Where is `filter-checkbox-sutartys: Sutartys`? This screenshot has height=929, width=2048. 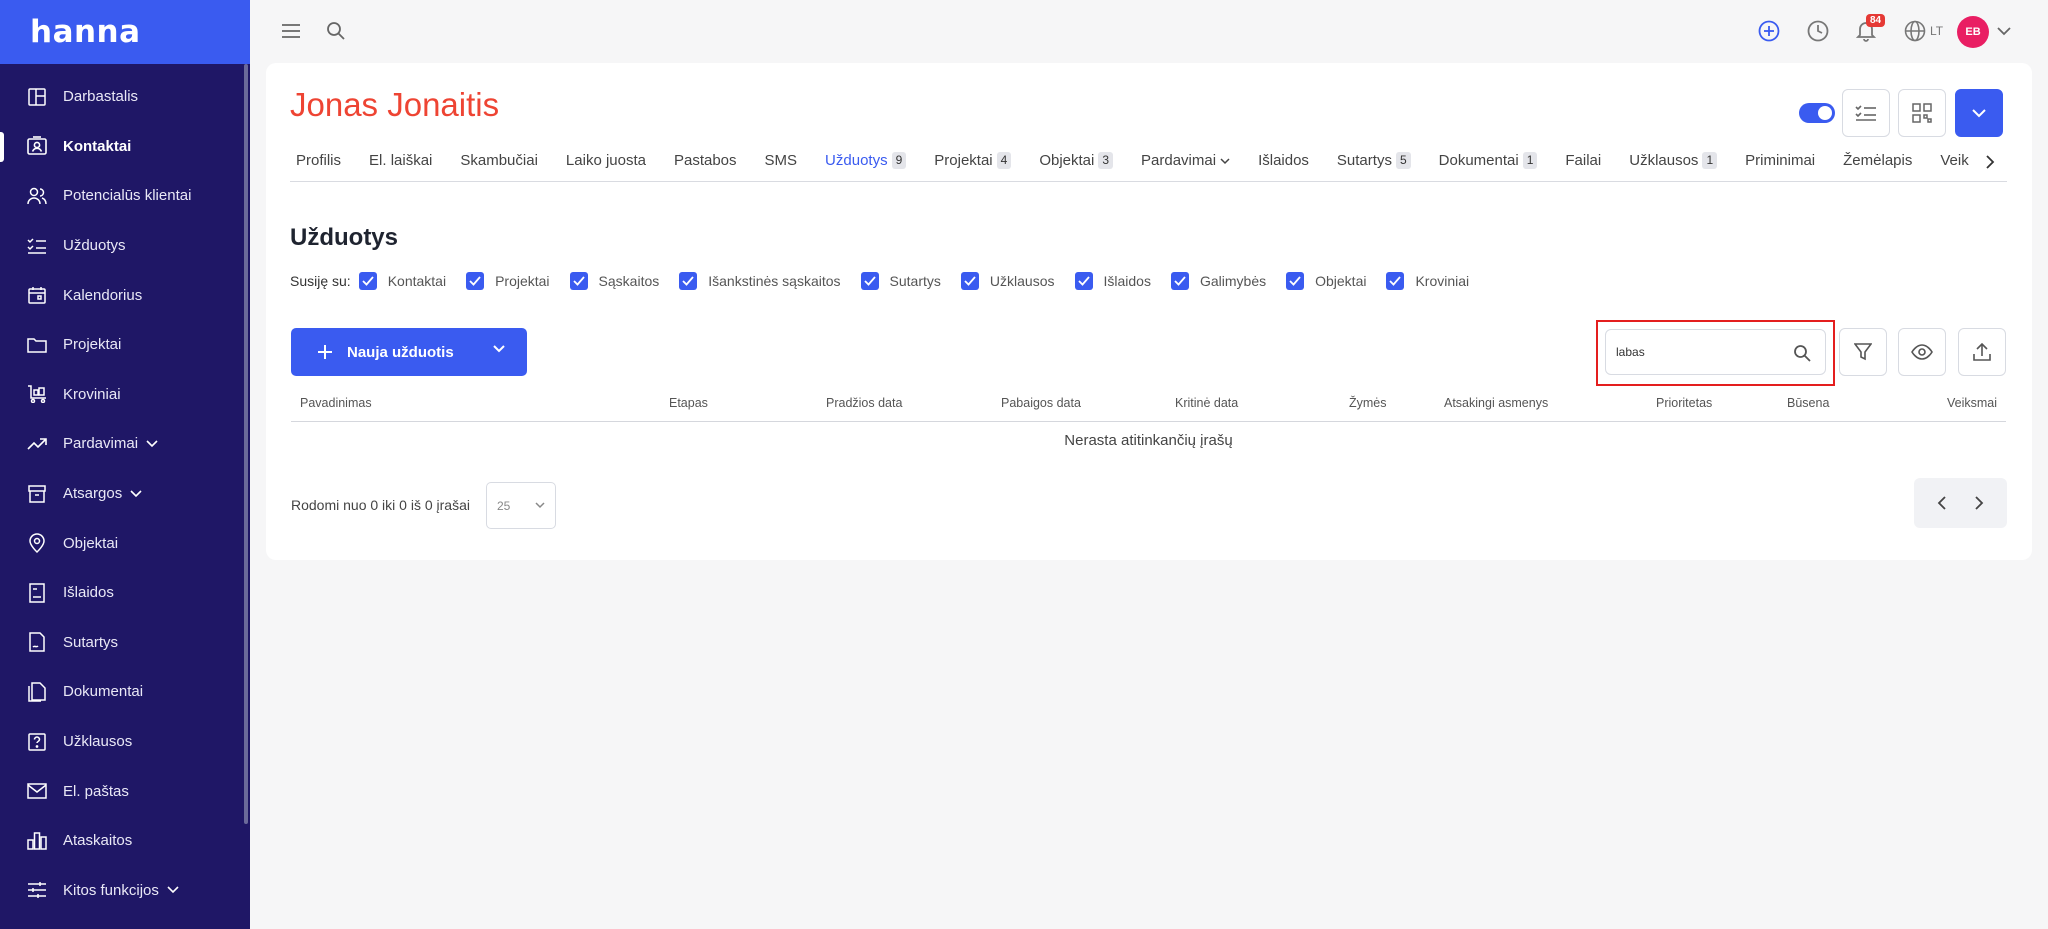 filter-checkbox-sutartys: Sutartys is located at coordinates (900, 281).